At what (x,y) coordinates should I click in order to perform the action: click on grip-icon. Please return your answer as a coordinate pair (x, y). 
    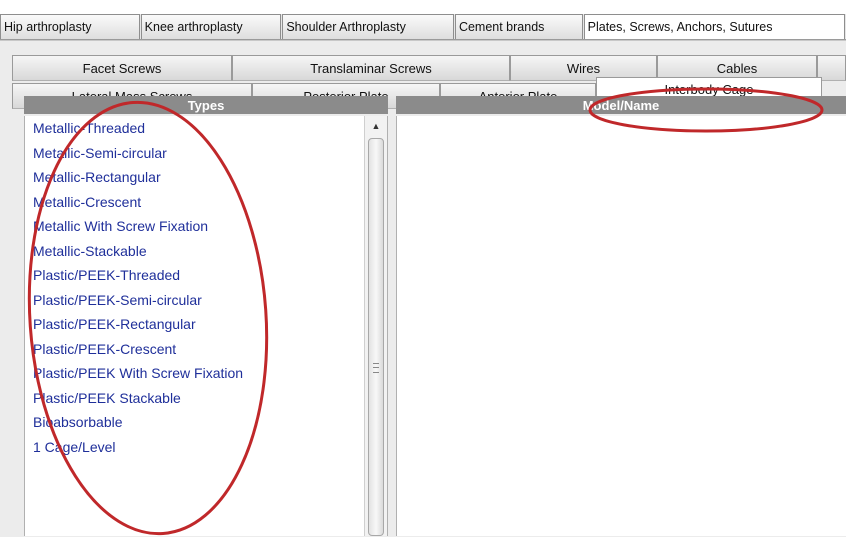
    Looking at the image, I should click on (376, 368).